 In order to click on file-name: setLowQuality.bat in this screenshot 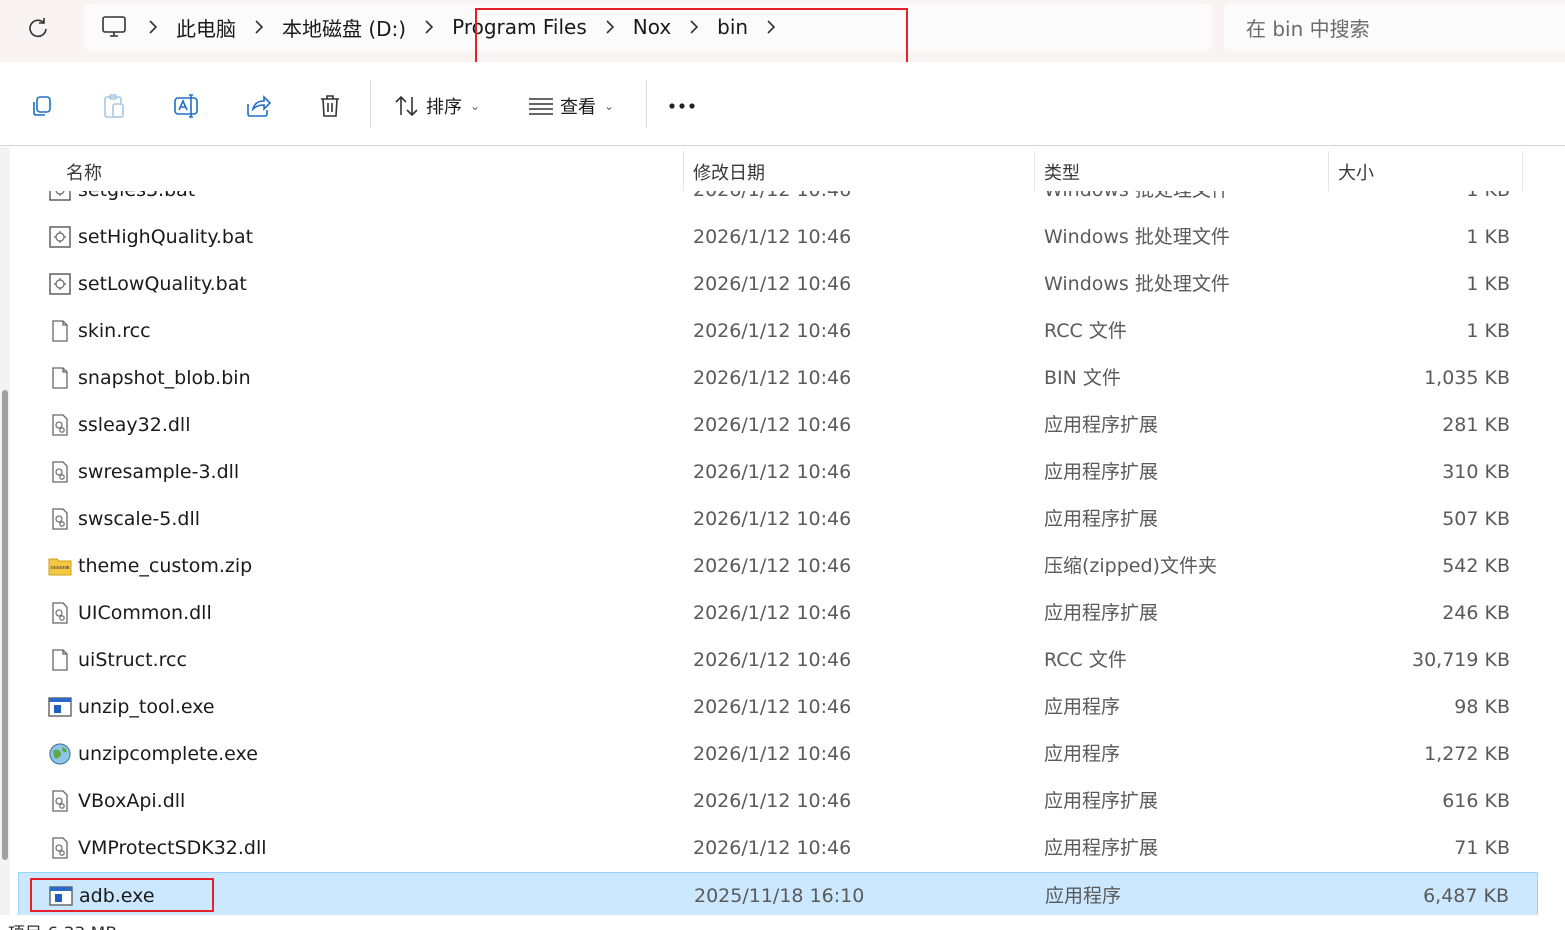, I will do `click(162, 284)`.